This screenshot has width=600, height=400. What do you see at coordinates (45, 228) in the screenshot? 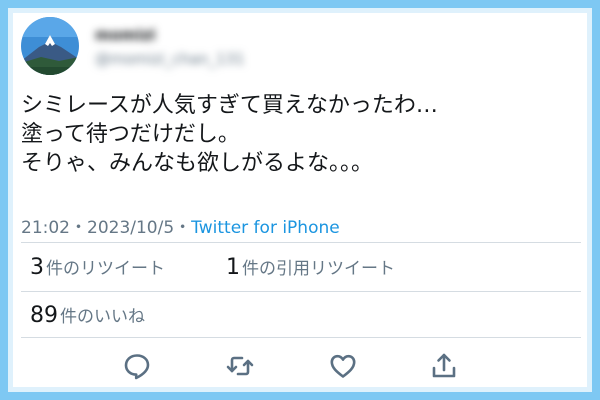
I see `tweet-time: 21:02` at bounding box center [45, 228].